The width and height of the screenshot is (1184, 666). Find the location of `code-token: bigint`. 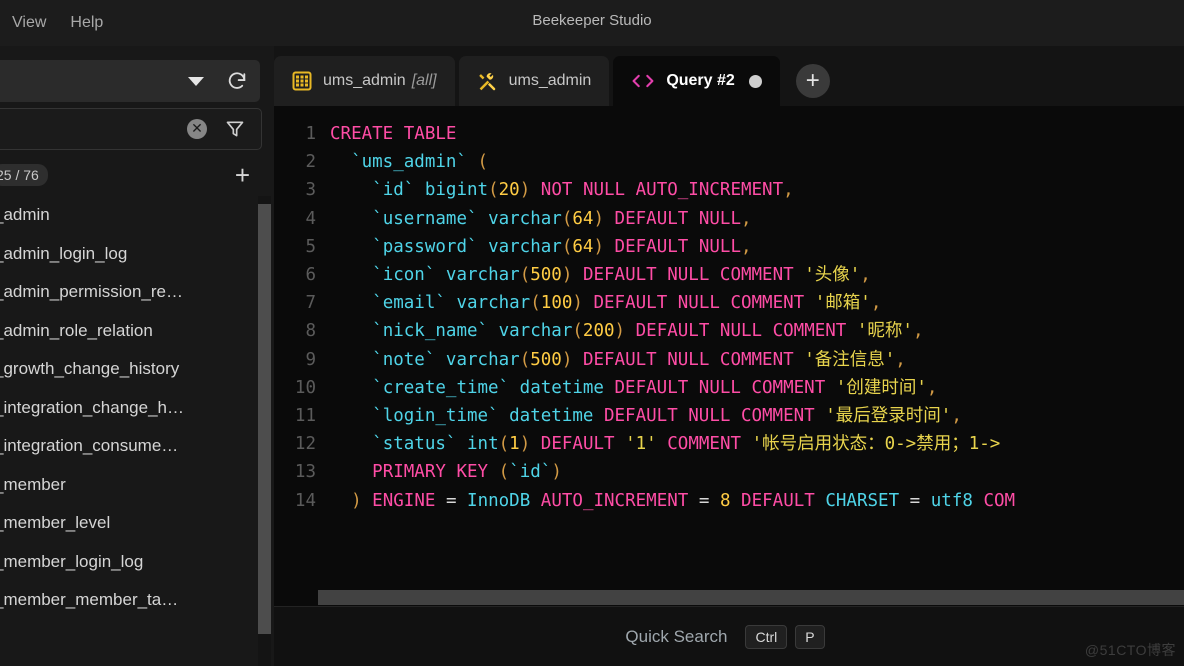

code-token: bigint is located at coordinates (456, 190).